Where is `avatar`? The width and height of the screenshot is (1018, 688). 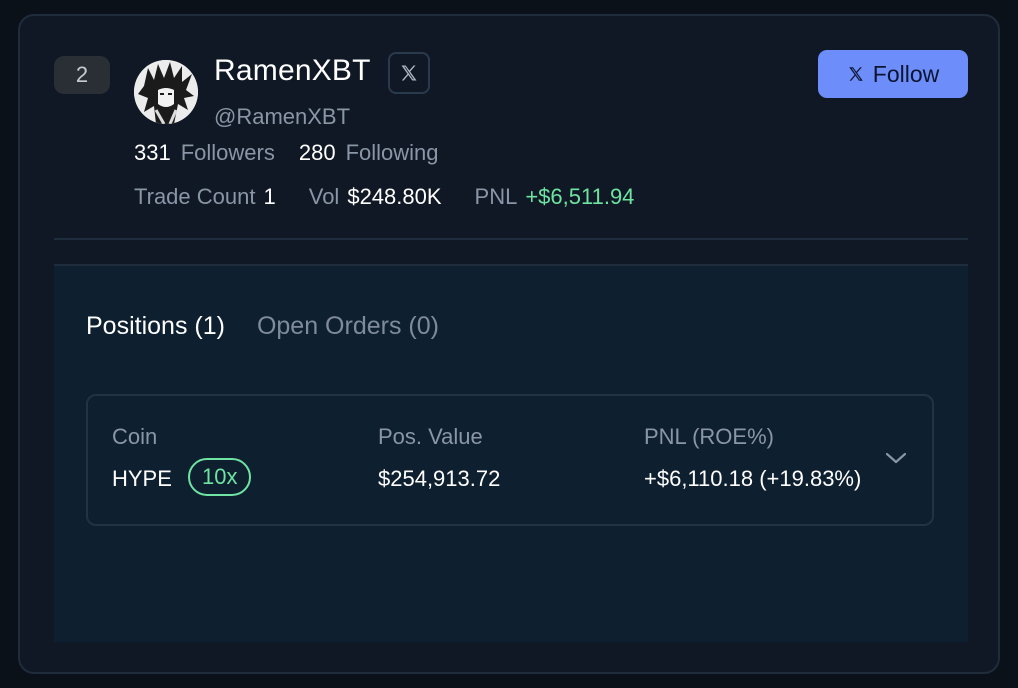 avatar is located at coordinates (166, 92).